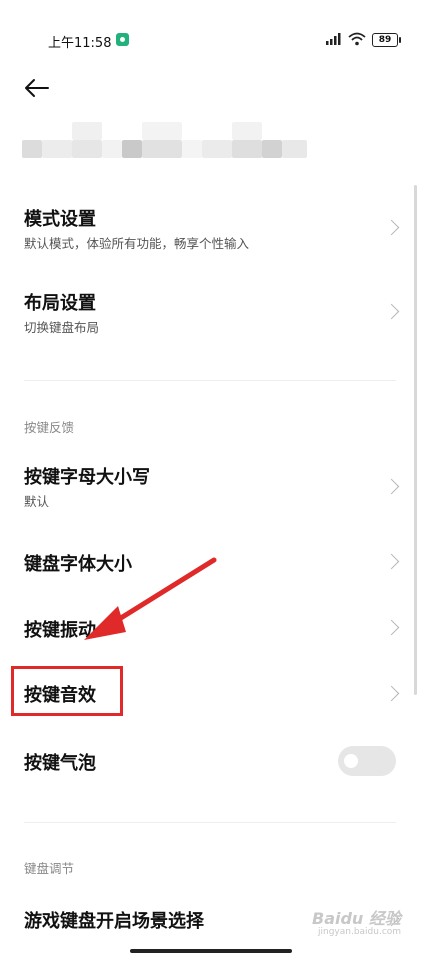  What do you see at coordinates (357, 39) in the screenshot?
I see `wifi-icon` at bounding box center [357, 39].